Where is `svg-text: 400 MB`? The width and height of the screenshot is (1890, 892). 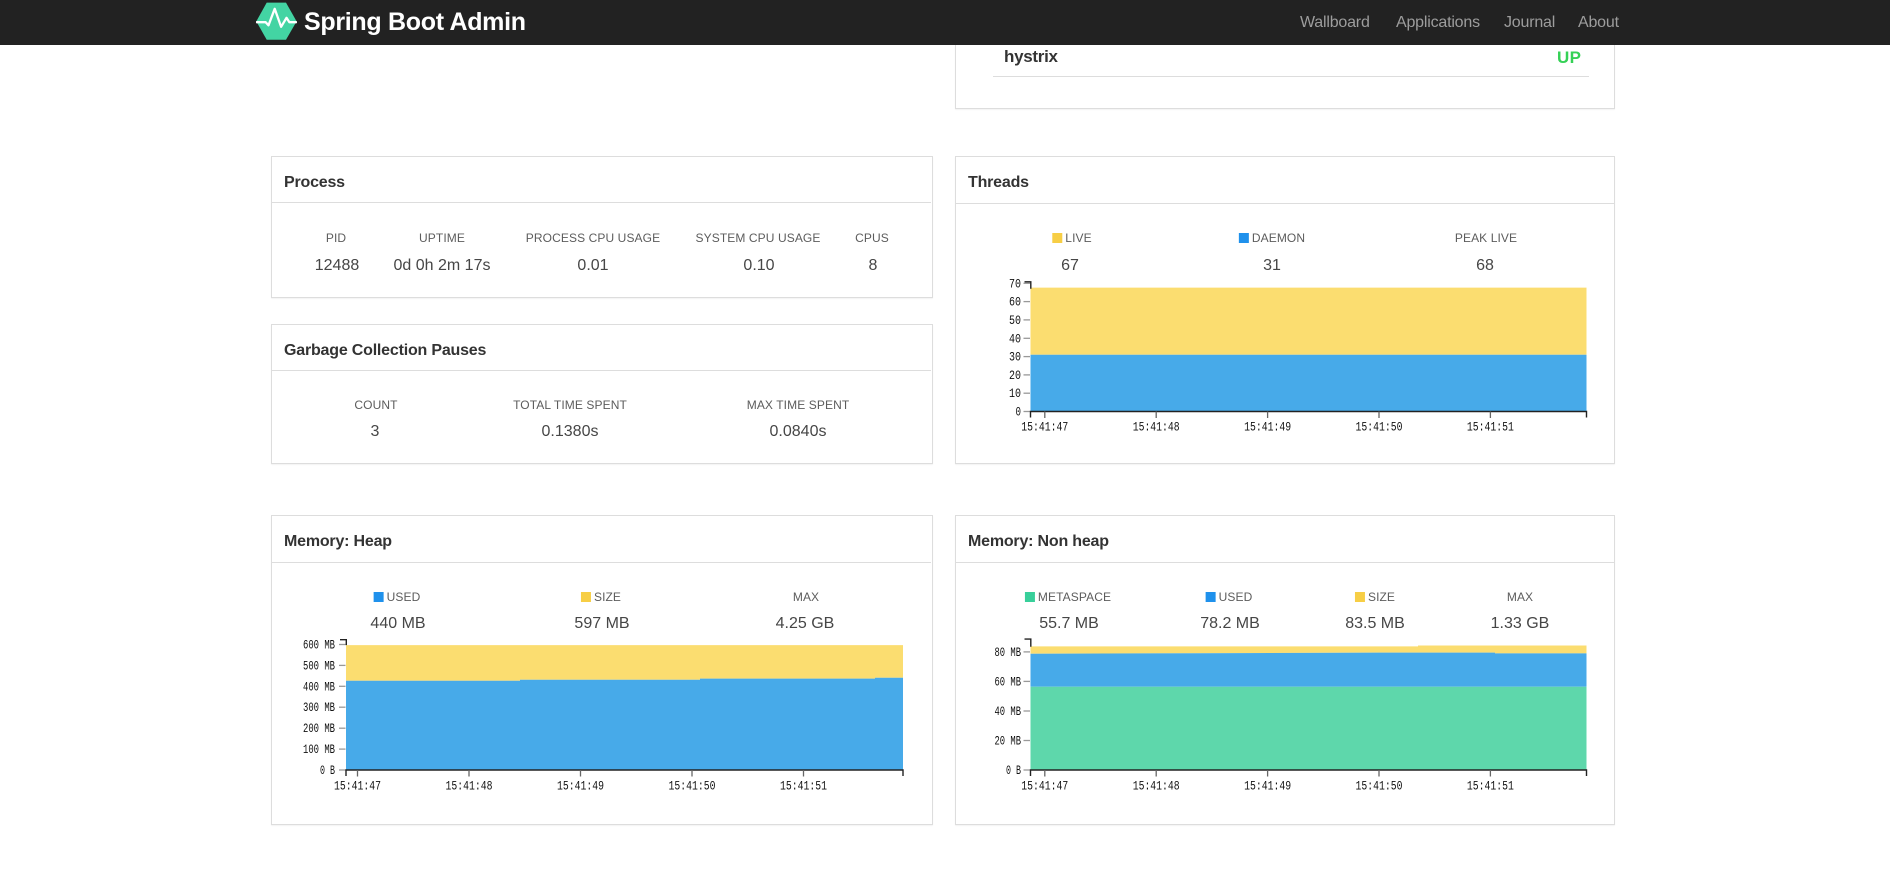
svg-text: 400 MB is located at coordinates (319, 686).